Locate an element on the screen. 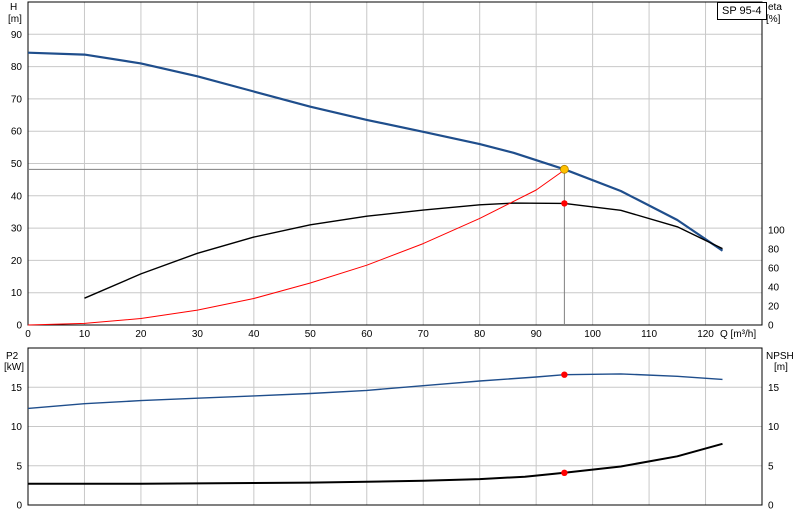 The height and width of the screenshot is (520, 800). x-tick-label: 90 is located at coordinates (537, 334).